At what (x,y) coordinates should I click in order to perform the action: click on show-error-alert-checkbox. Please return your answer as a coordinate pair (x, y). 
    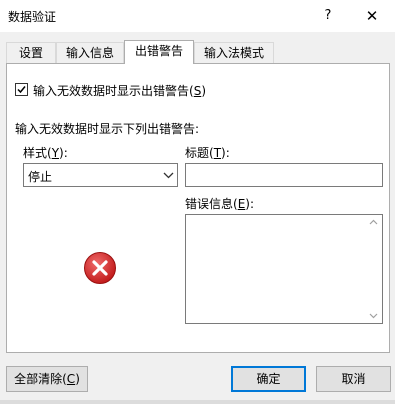
    Looking at the image, I should click on (21, 89).